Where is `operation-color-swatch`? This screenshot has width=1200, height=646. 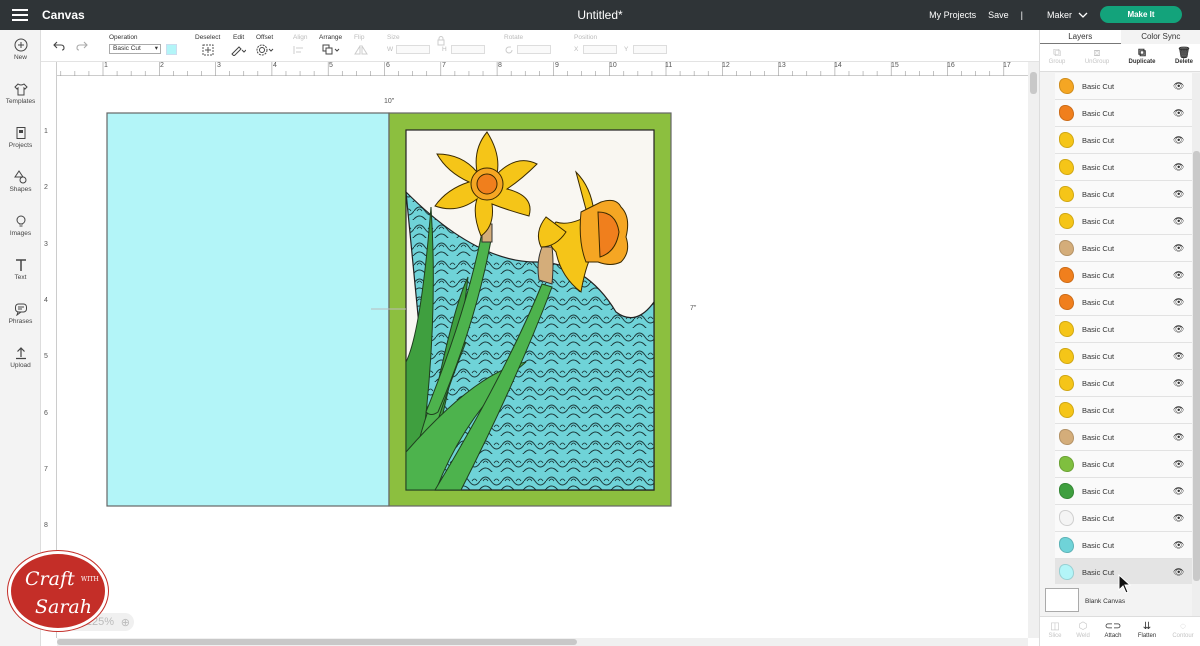 operation-color-swatch is located at coordinates (171, 49).